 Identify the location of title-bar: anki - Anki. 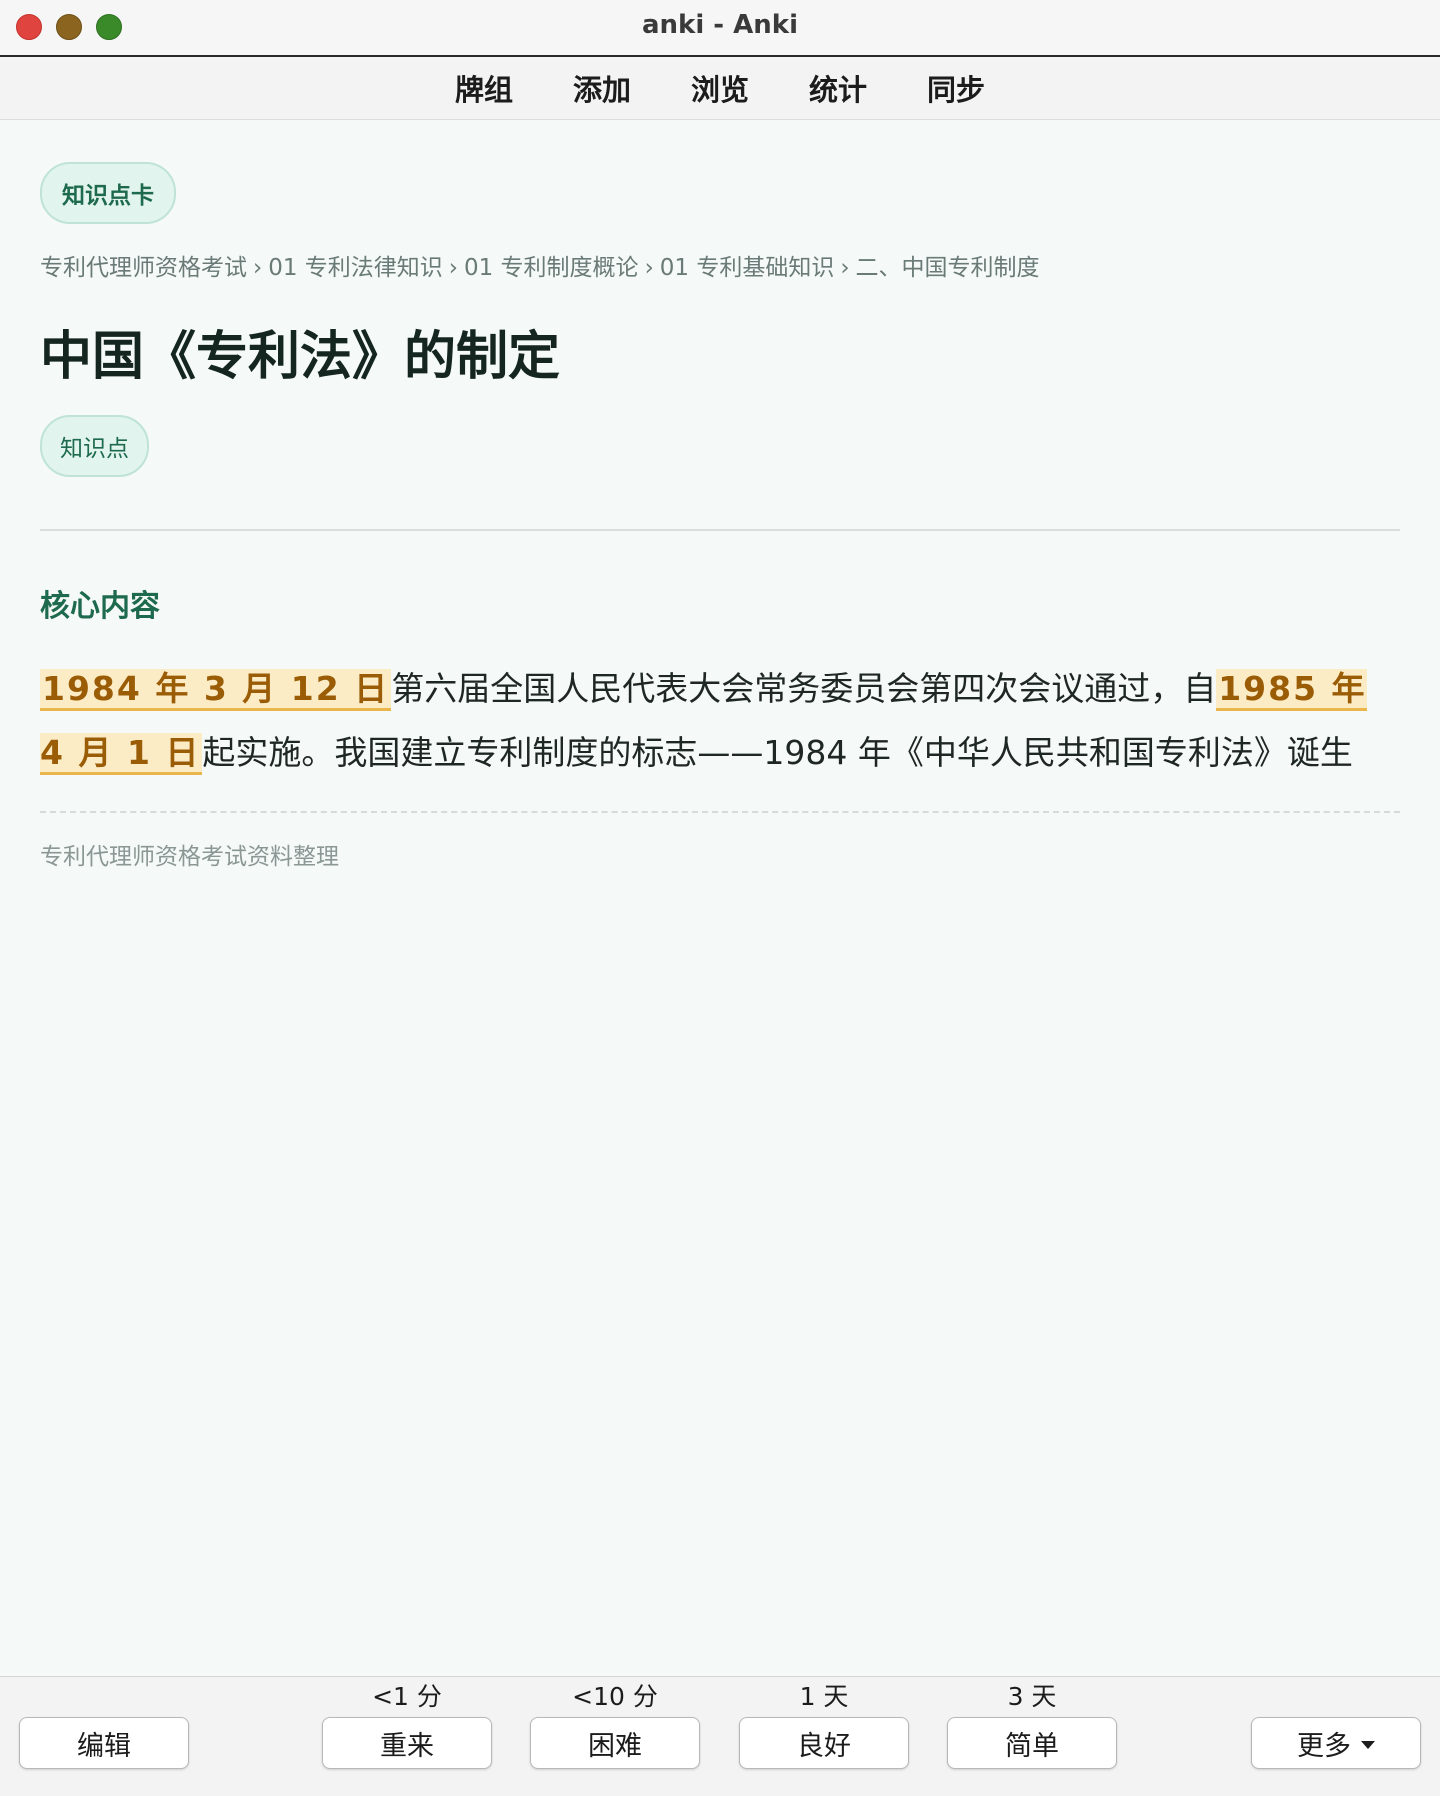
(720, 28).